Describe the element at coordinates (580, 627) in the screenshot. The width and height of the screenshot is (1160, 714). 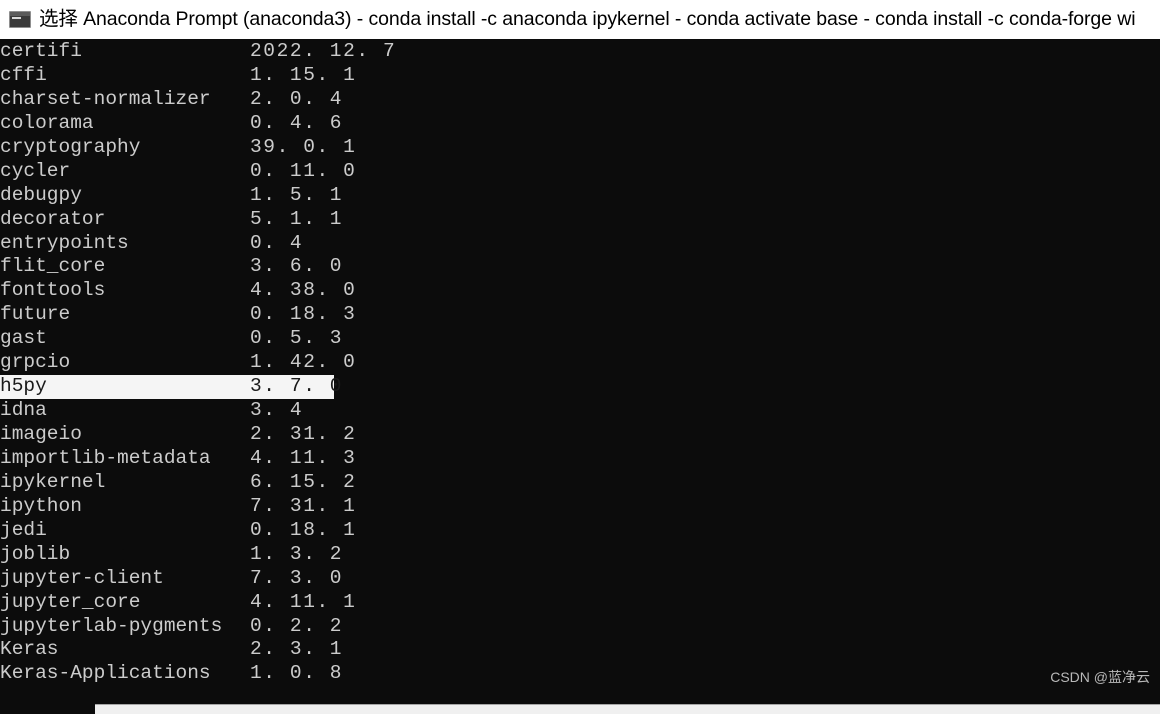
I see `package-row: jupyterlab-pygments 0. 2. 2` at that location.